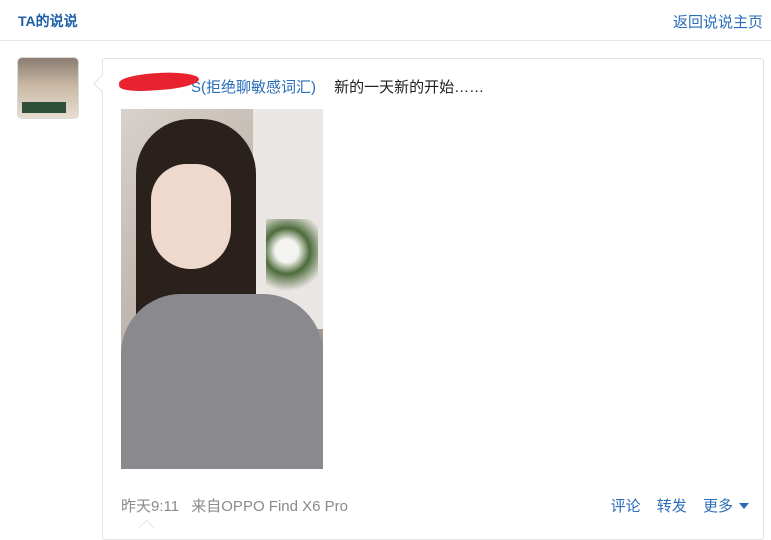 The image size is (771, 540). I want to click on avatar, so click(48, 88).